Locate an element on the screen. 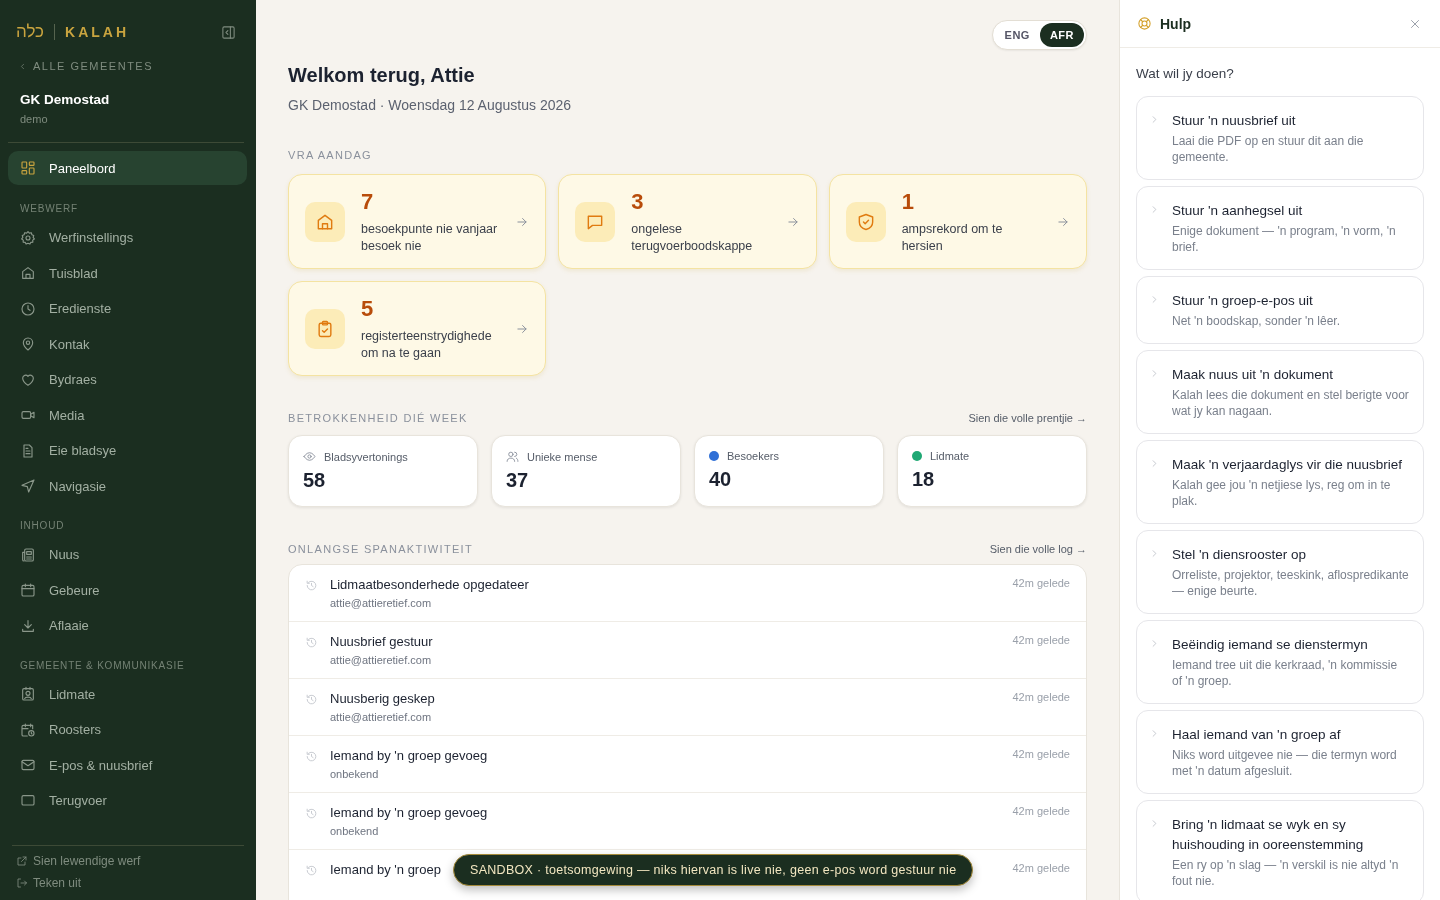 The height and width of the screenshot is (900, 1440). help-option-description: Enige dokument — 'n program, 'n vorm, 'n brief. is located at coordinates (1284, 239).